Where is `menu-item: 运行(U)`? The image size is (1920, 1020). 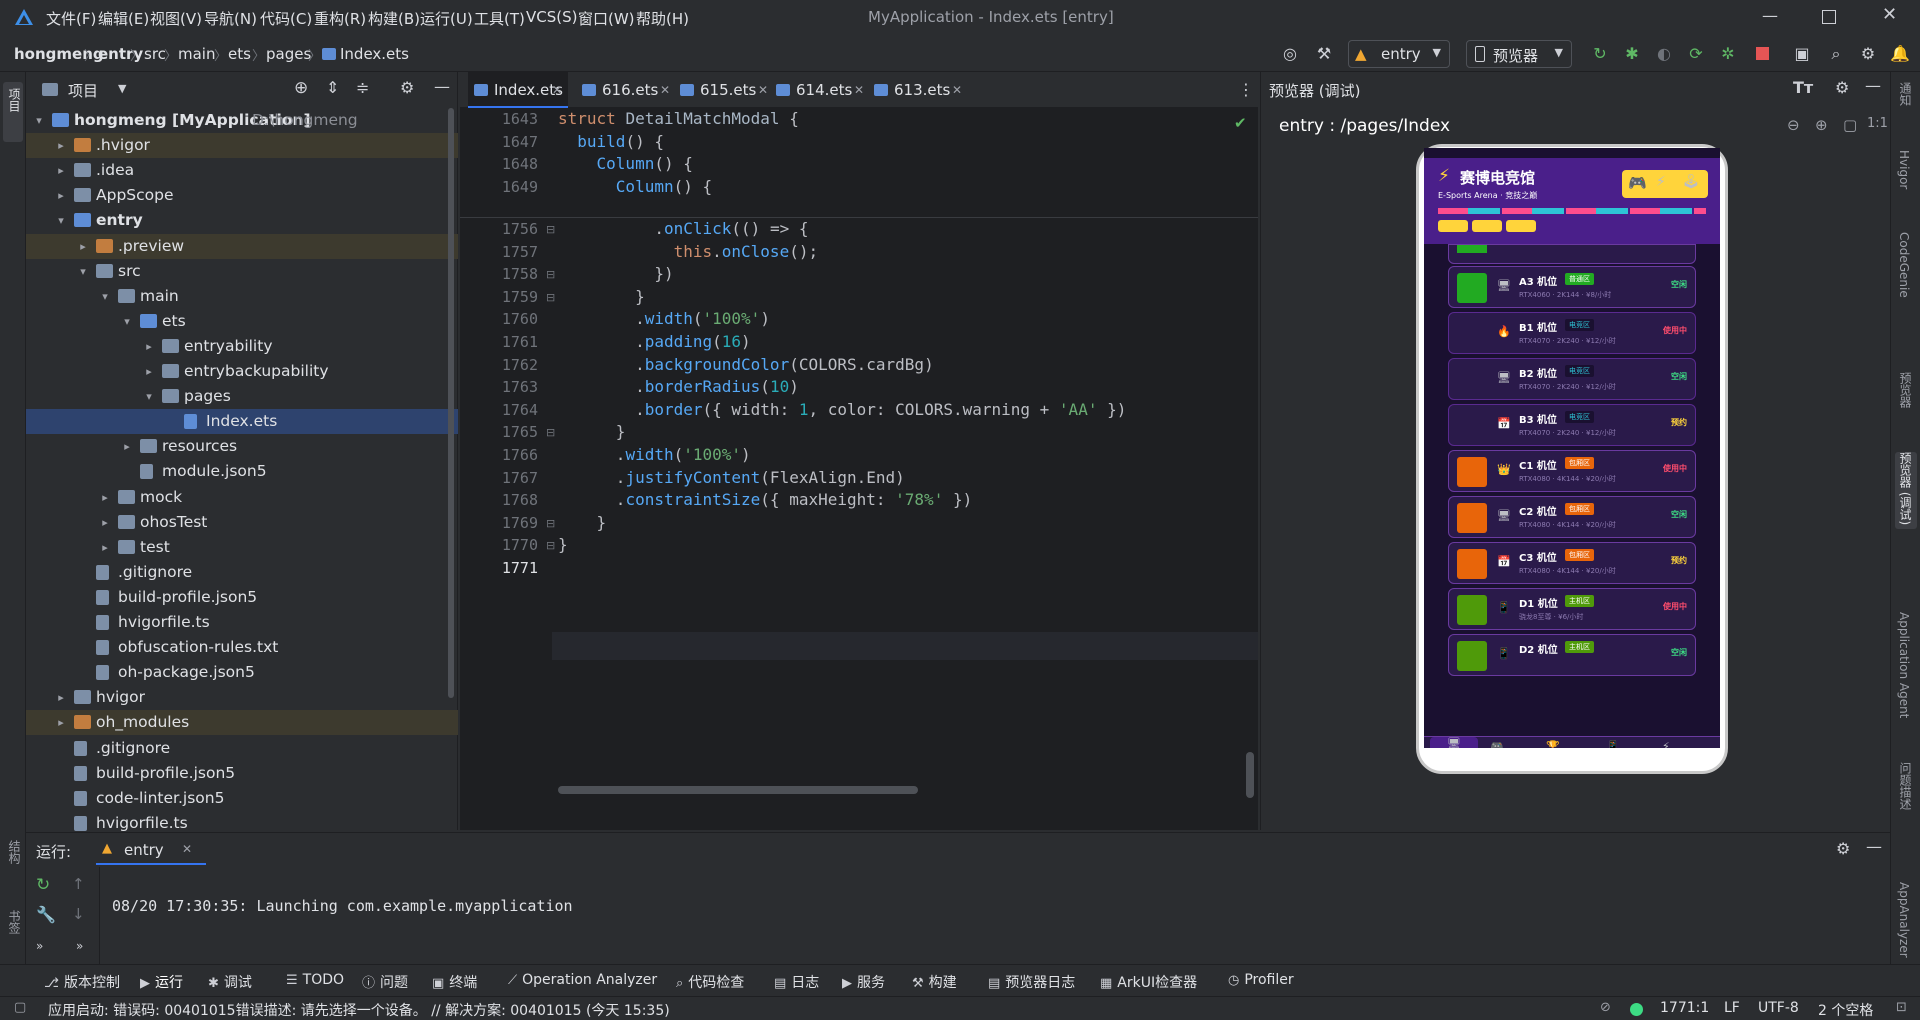 menu-item: 运行(U) is located at coordinates (446, 18).